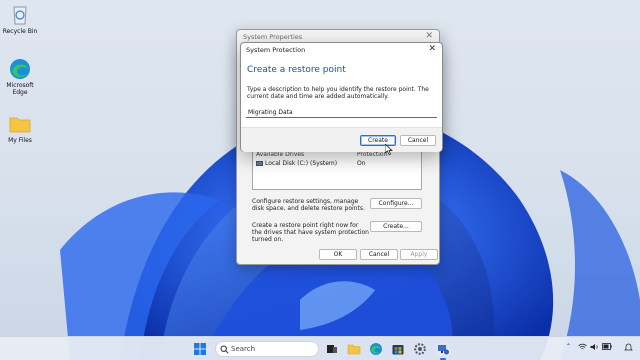 This screenshot has width=640, height=360. Describe the element at coordinates (200, 349) in the screenshot. I see `start-icon` at that location.